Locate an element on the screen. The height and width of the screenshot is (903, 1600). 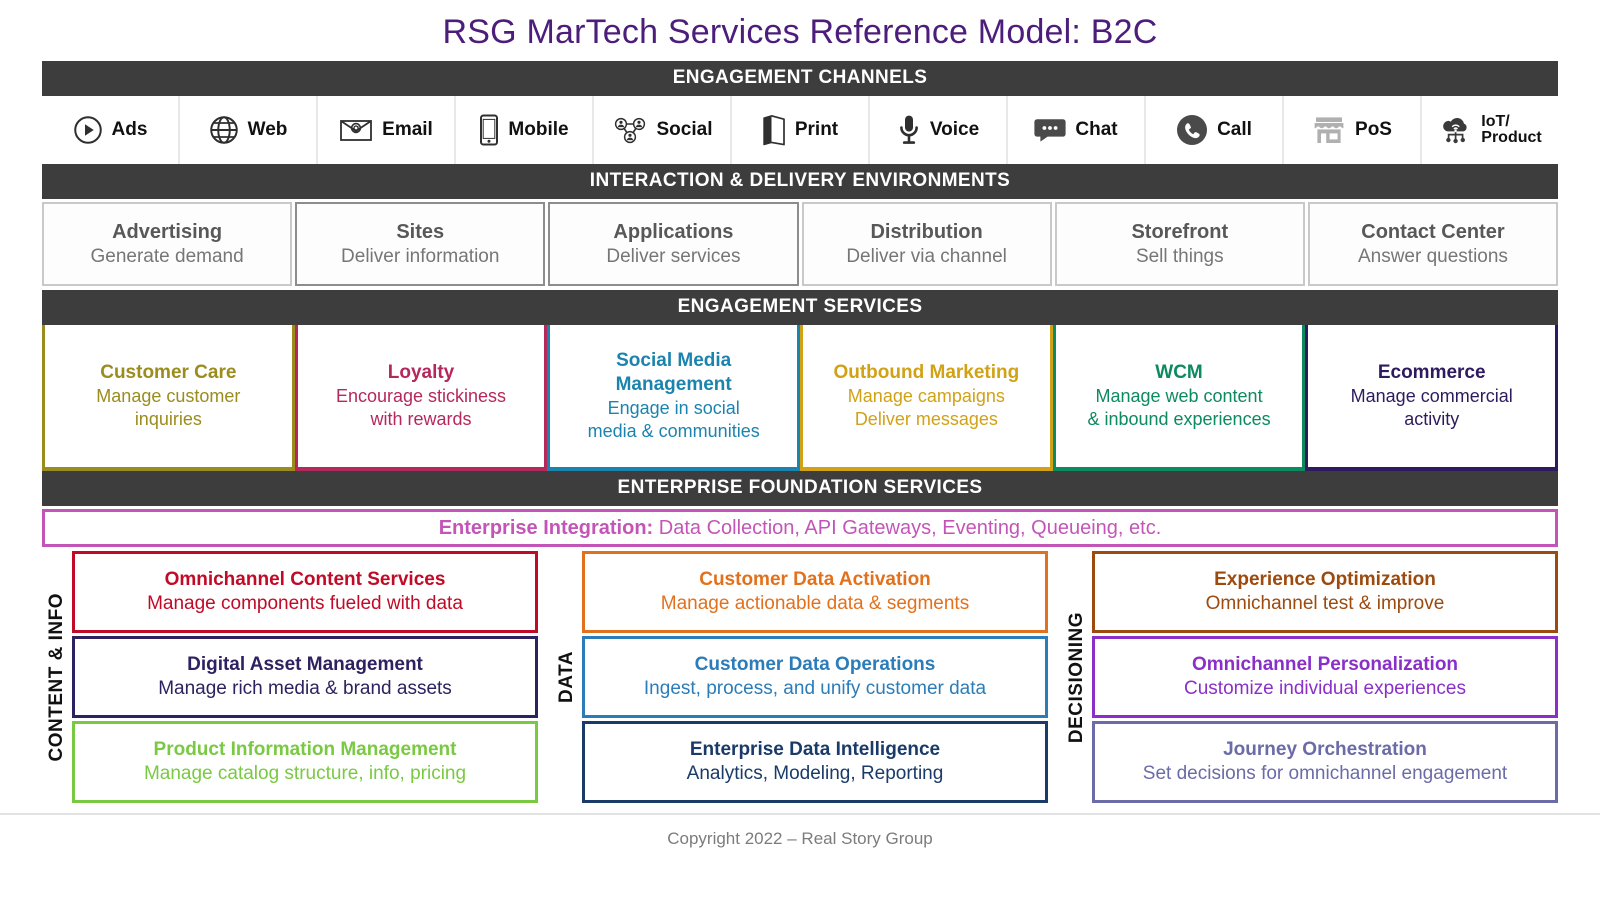
engagement-service-title: WCM is located at coordinates (1179, 373).